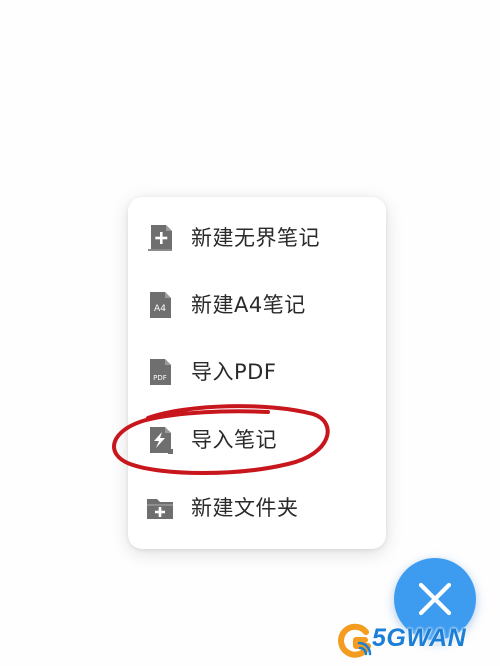 The width and height of the screenshot is (500, 666). What do you see at coordinates (419, 638) in the screenshot?
I see `watermark-text: 5GWAN` at bounding box center [419, 638].